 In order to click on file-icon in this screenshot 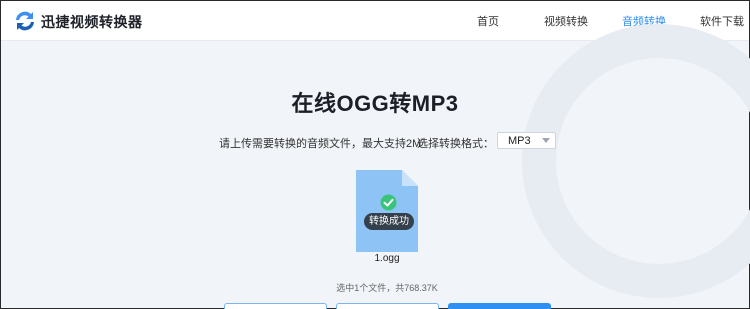, I will do `click(387, 211)`.